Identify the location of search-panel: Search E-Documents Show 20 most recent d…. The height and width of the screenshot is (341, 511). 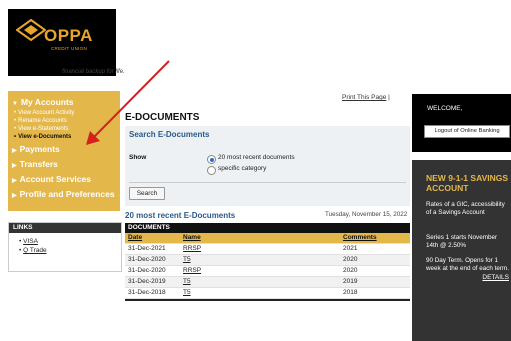
(267, 166).